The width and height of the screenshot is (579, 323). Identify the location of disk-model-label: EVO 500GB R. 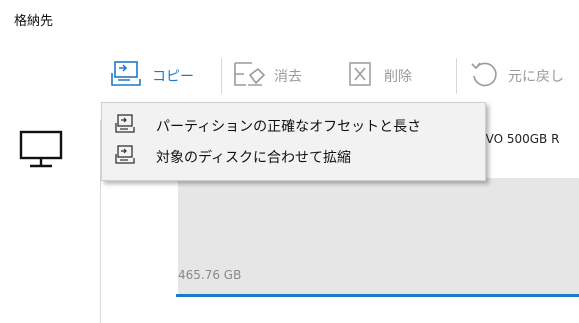
(519, 139).